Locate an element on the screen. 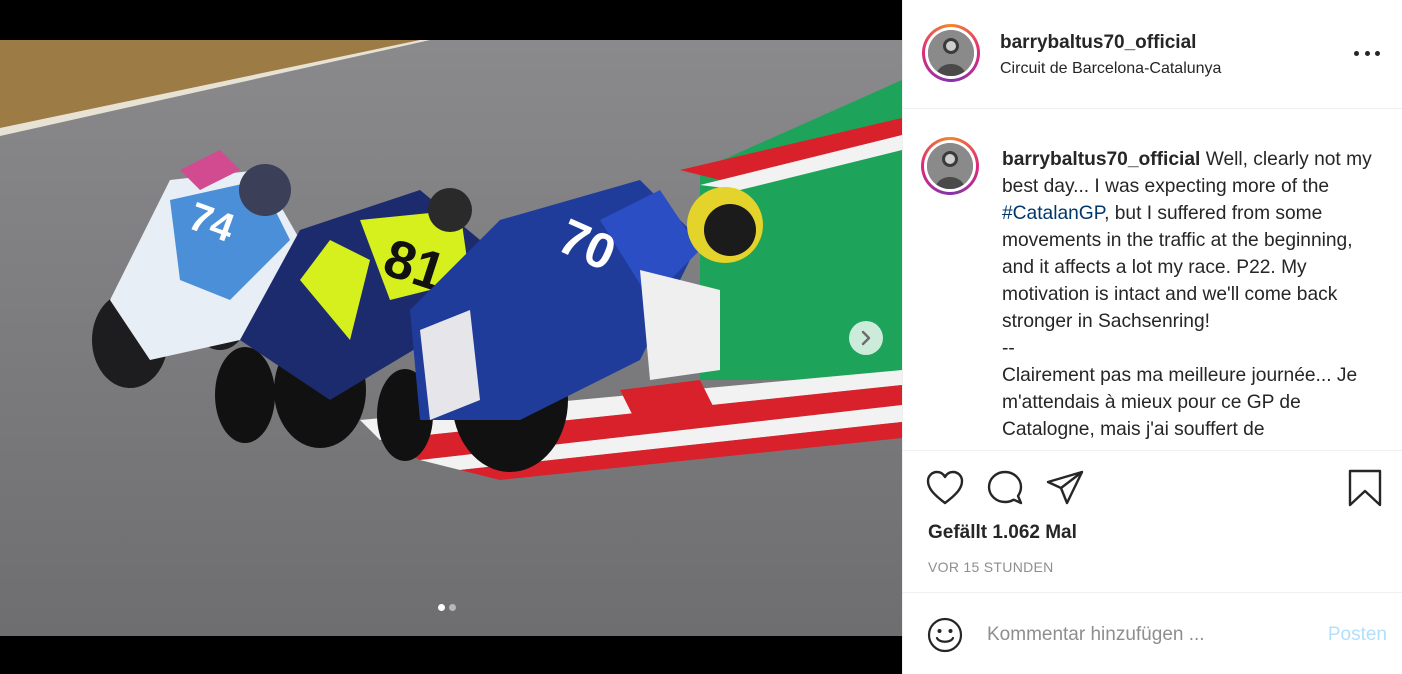  carousel-dot is located at coordinates (452, 607).